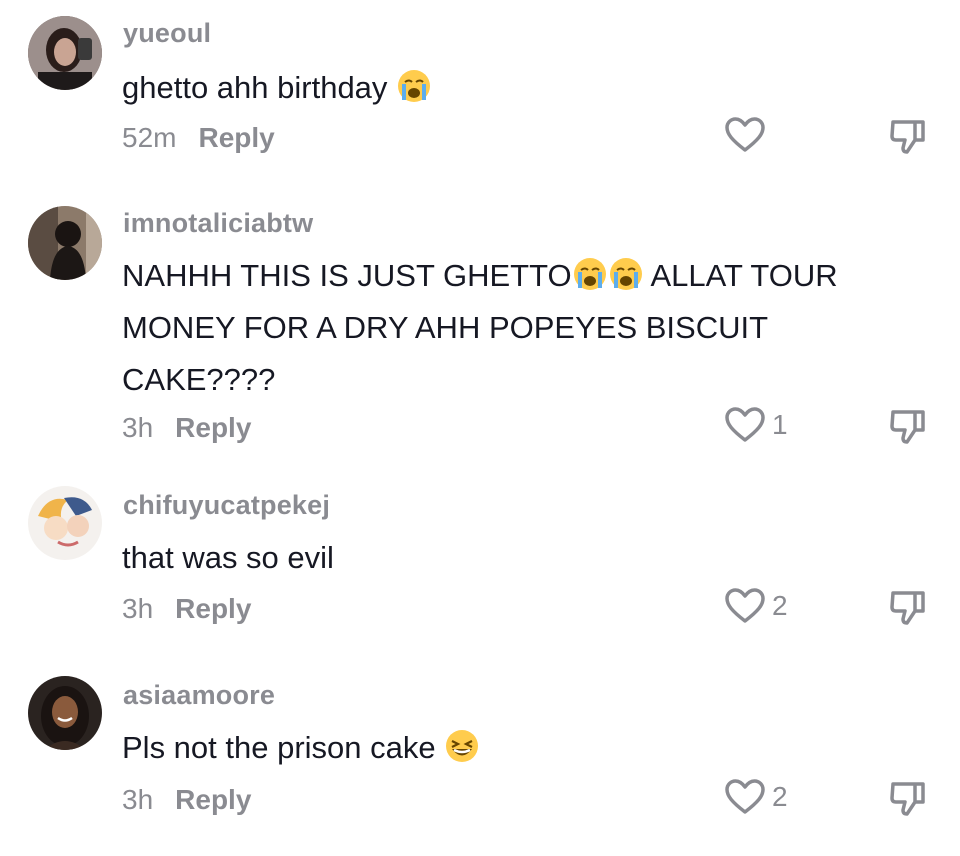  I want to click on comment-meta: 52m Reply, so click(198, 138).